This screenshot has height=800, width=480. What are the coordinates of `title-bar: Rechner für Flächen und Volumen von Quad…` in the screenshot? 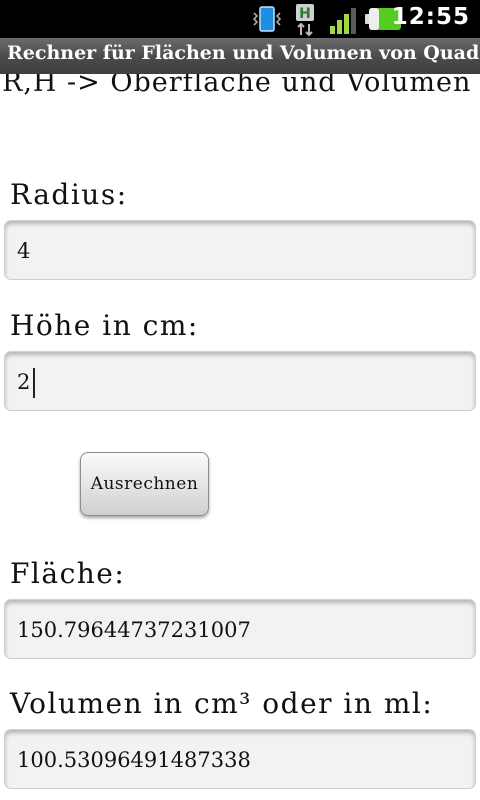 It's located at (240, 56).